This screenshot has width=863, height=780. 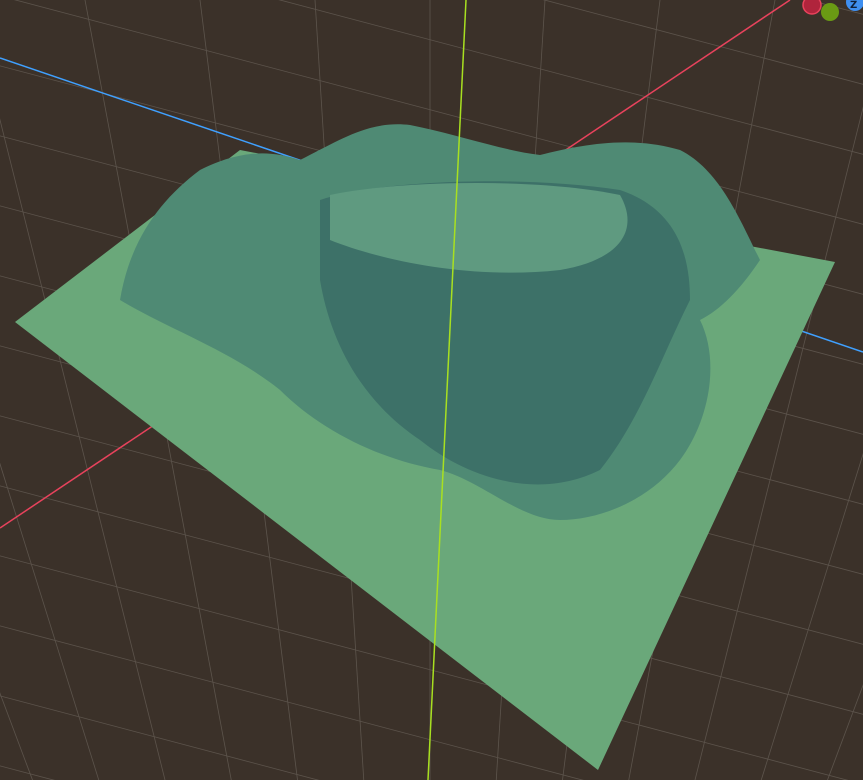 I want to click on axis-gizmo, so click(x=832, y=10).